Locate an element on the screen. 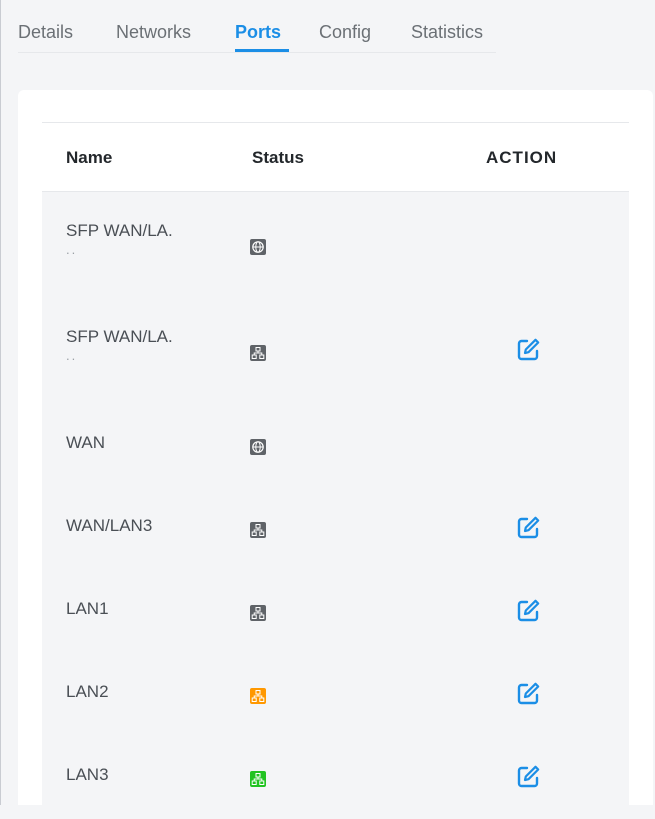  table-row: WAN/LAN3 is located at coordinates (335, 528).